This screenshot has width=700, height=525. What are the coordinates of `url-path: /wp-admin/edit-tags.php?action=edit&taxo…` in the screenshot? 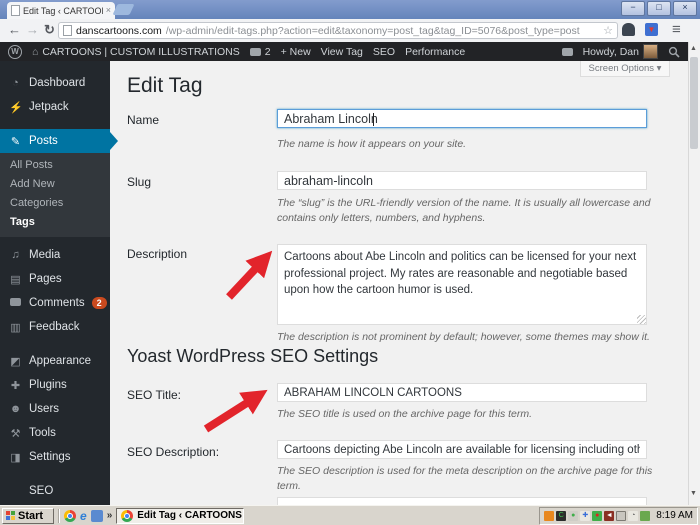 It's located at (372, 30).